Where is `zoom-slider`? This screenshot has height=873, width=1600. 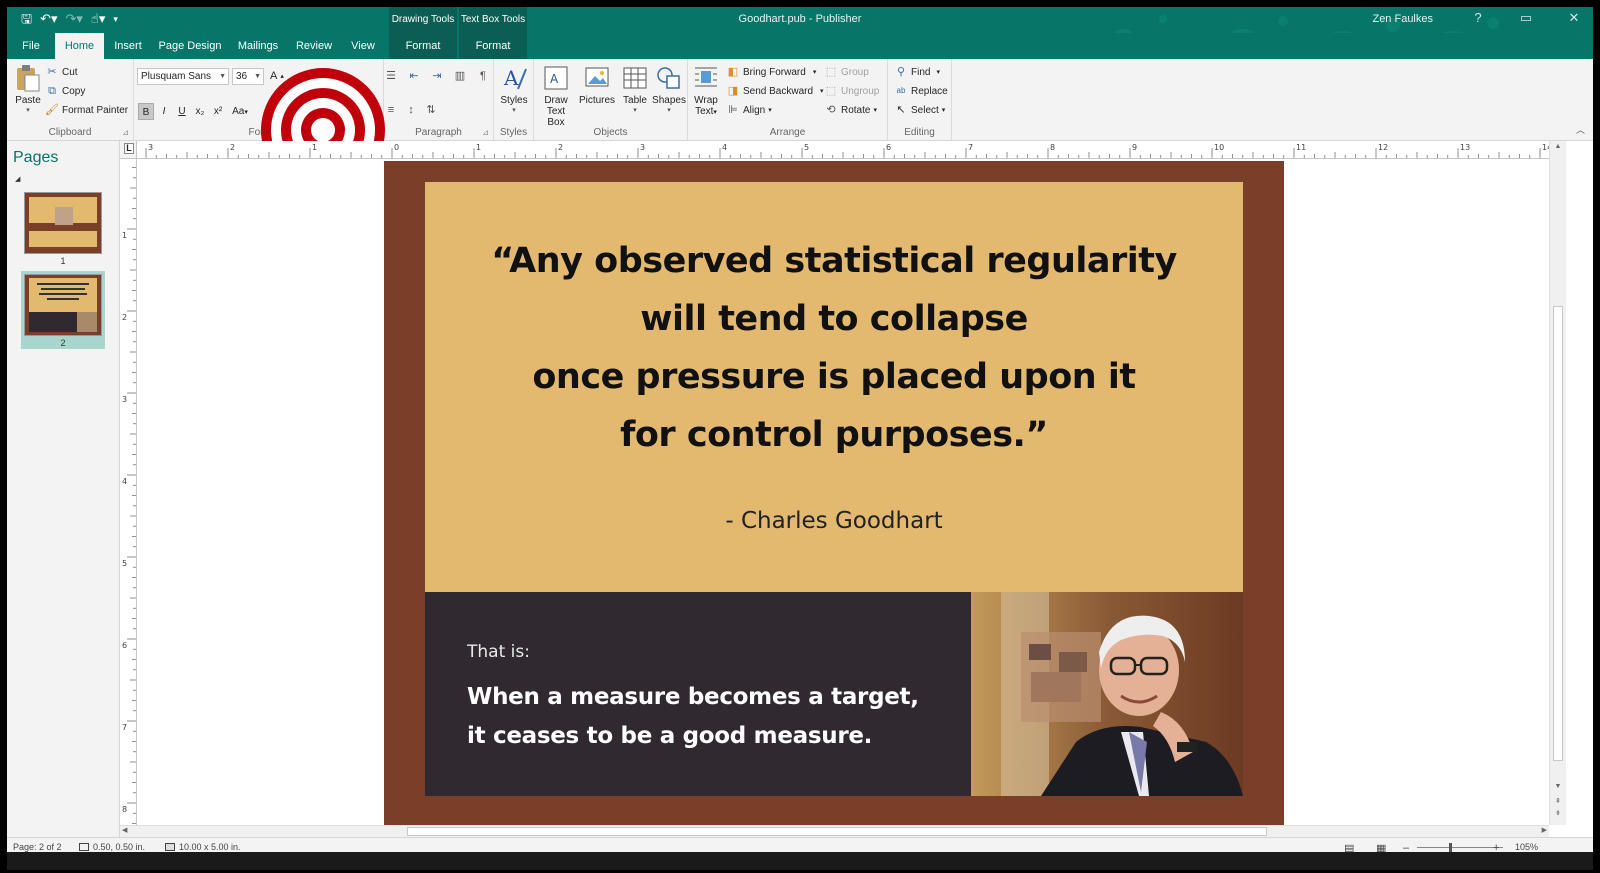
zoom-slider is located at coordinates (1460, 847).